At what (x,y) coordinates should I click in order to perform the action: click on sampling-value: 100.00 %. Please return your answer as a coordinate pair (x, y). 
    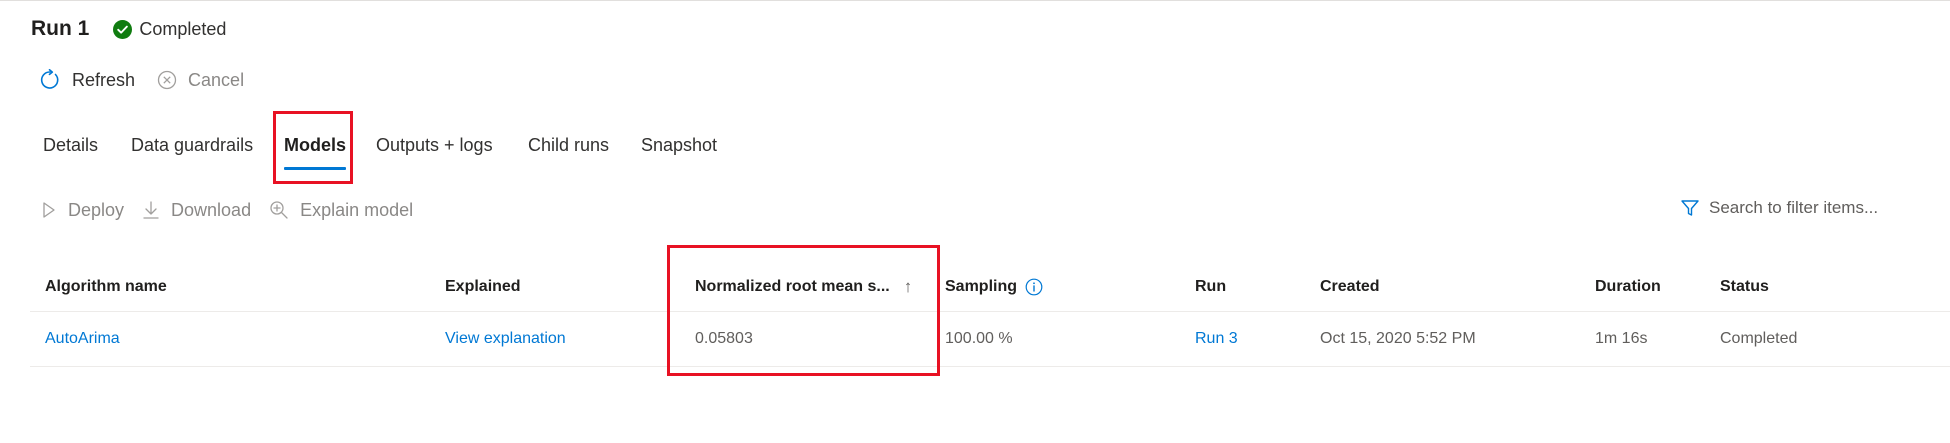
    Looking at the image, I should click on (979, 338).